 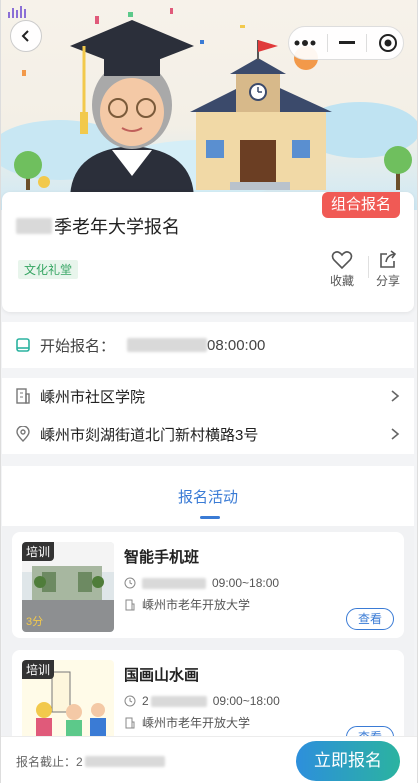 I want to click on course-card: 培训 国画山水画 2 09:00~18:00 嵊州市老年开放大学 查看, so click(x=208, y=693).